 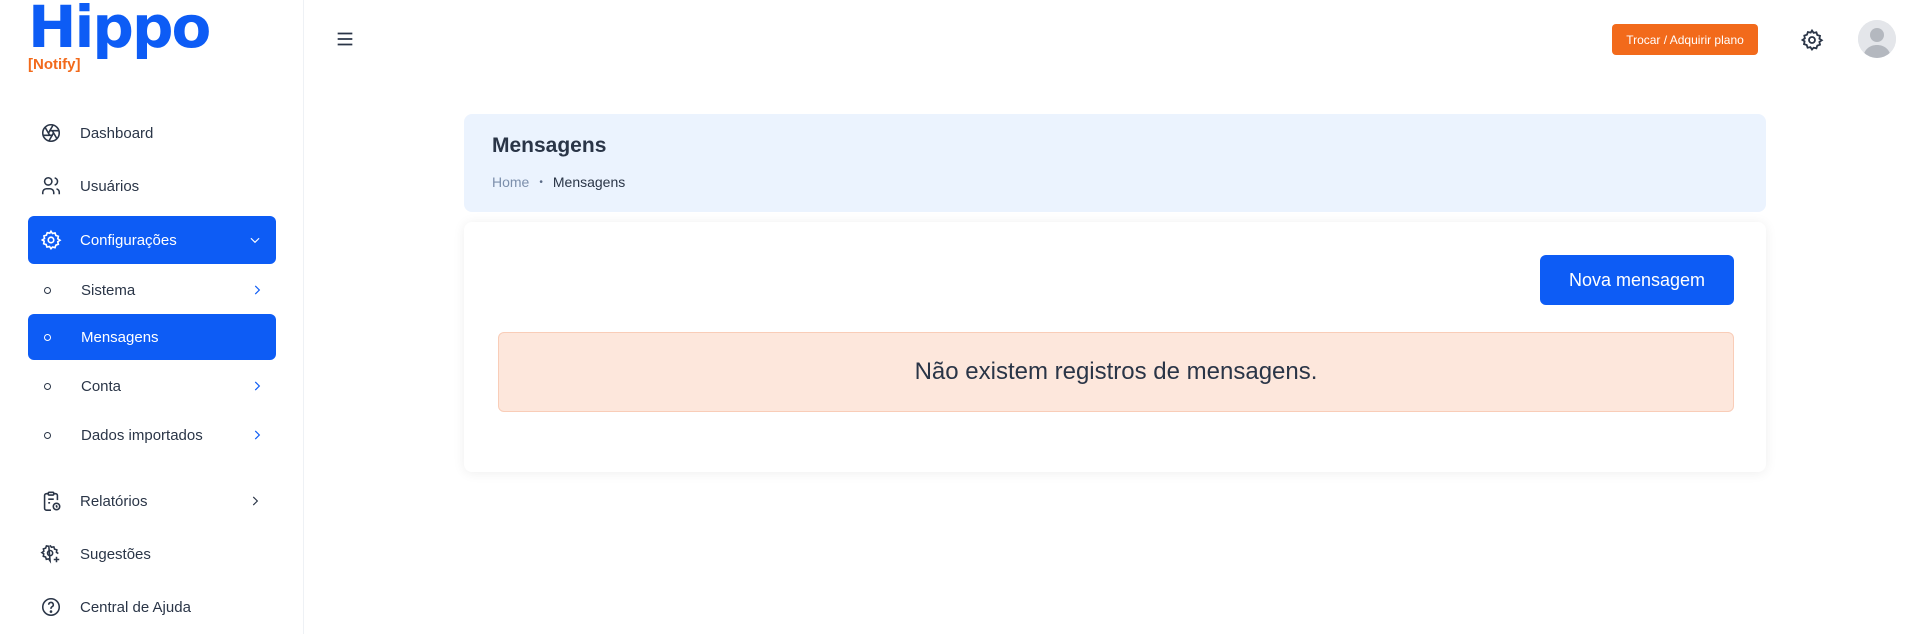 What do you see at coordinates (510, 182) in the screenshot?
I see `breadcrumb-home-link: Home` at bounding box center [510, 182].